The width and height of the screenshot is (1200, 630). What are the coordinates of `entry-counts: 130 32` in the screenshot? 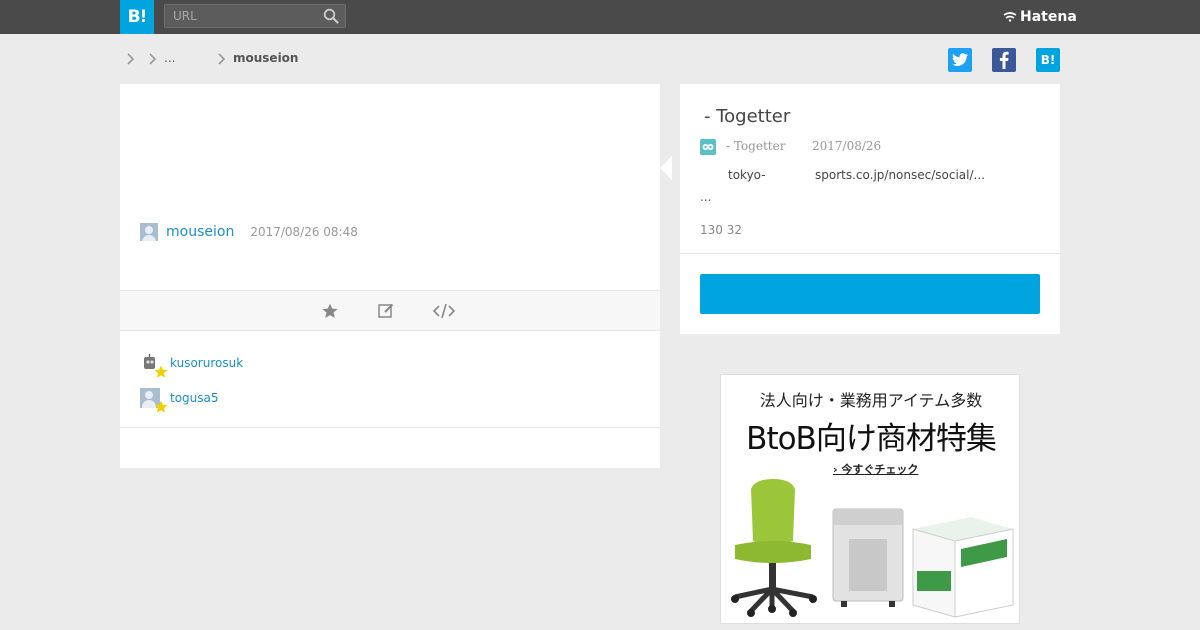 It's located at (721, 230).